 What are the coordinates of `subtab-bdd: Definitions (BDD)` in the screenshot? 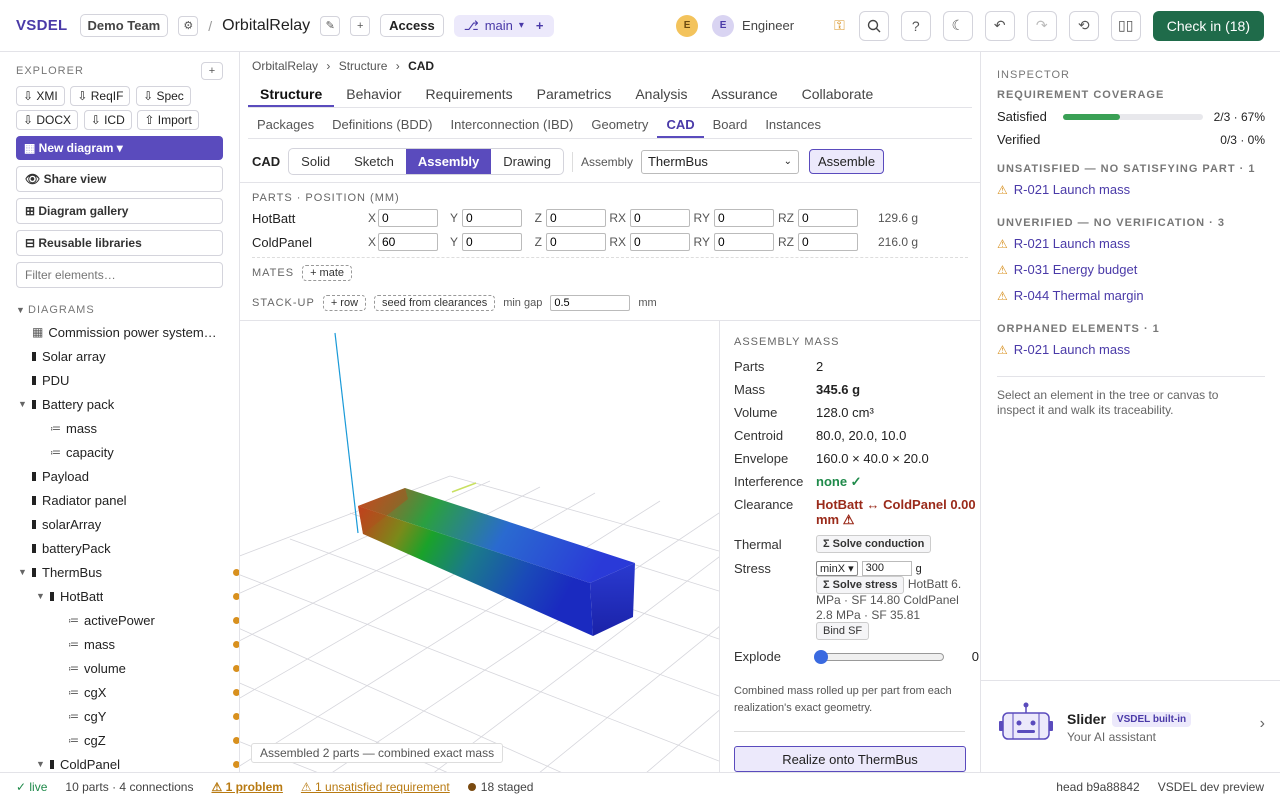 It's located at (382, 125).